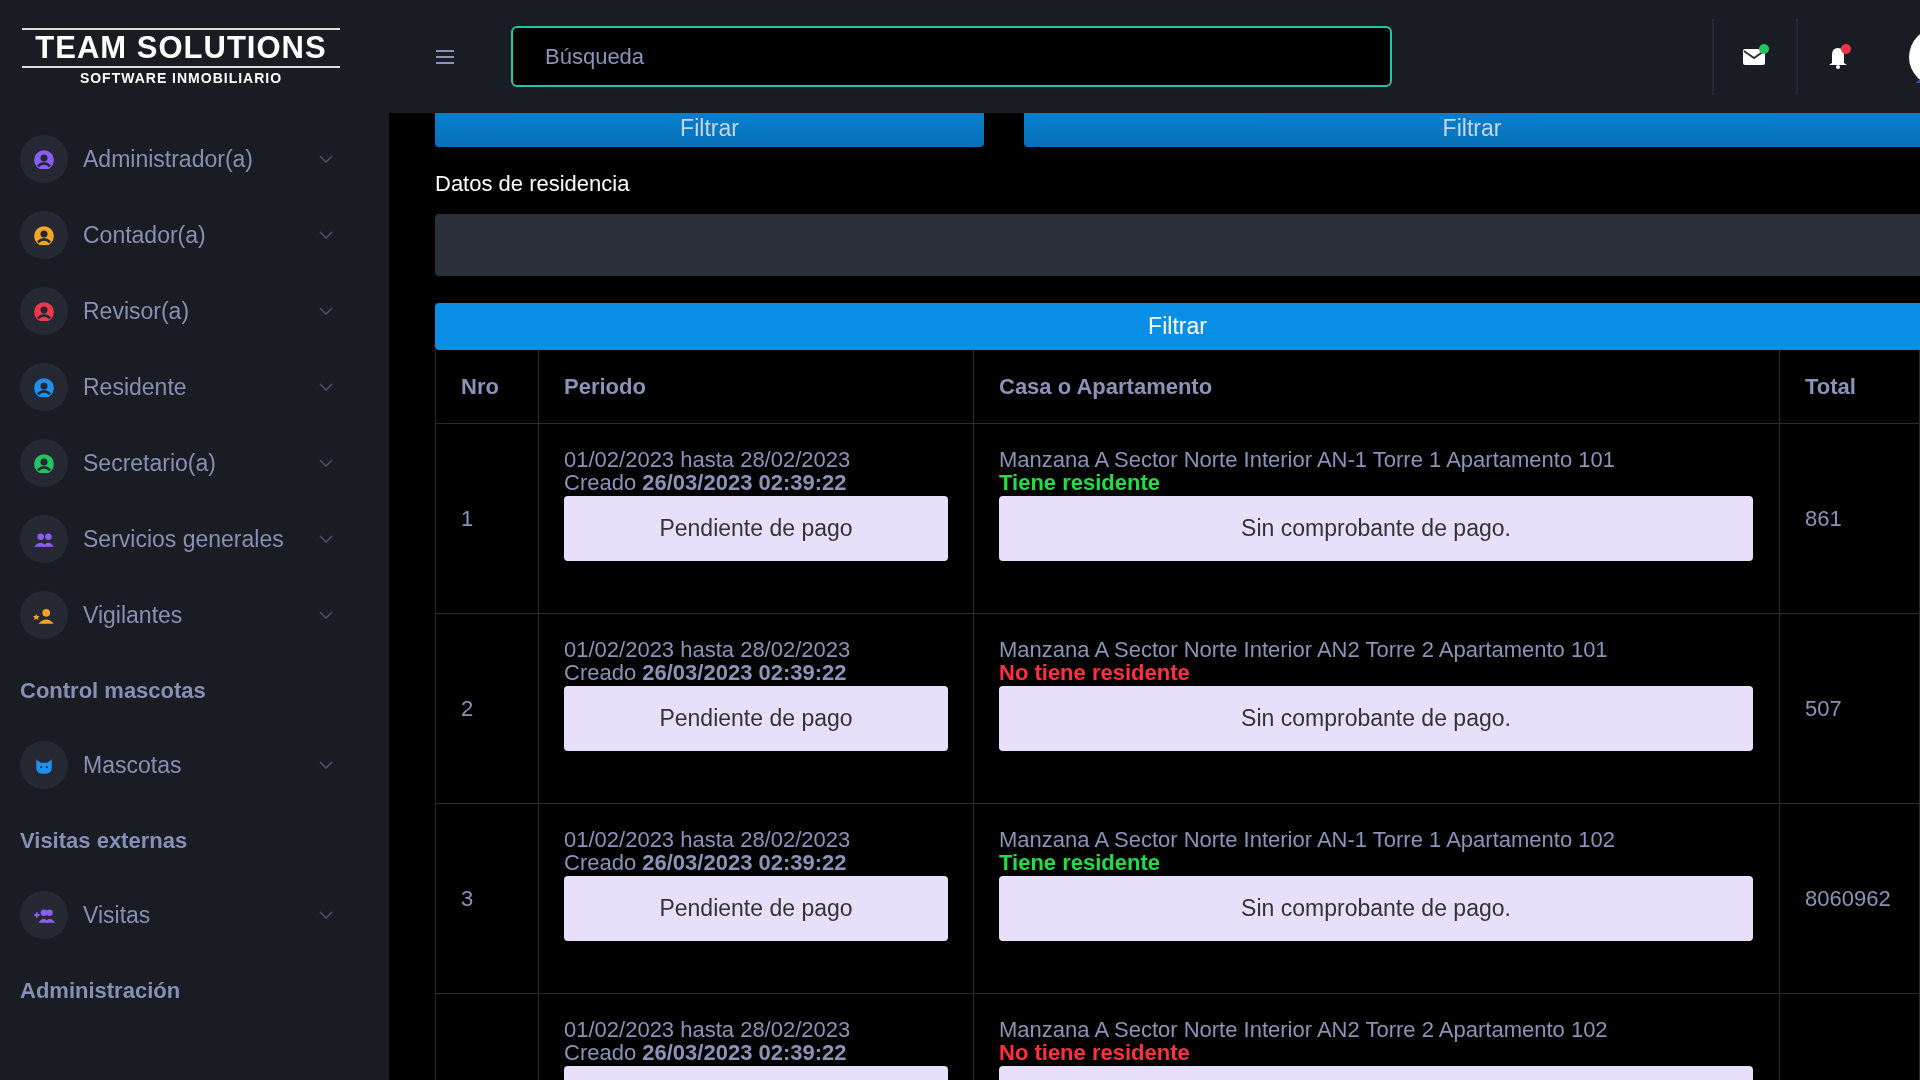  I want to click on unit-text: Manzana A Sector Norte Interior AN2 Torre 2 Apartamento 102, so click(1304, 1029).